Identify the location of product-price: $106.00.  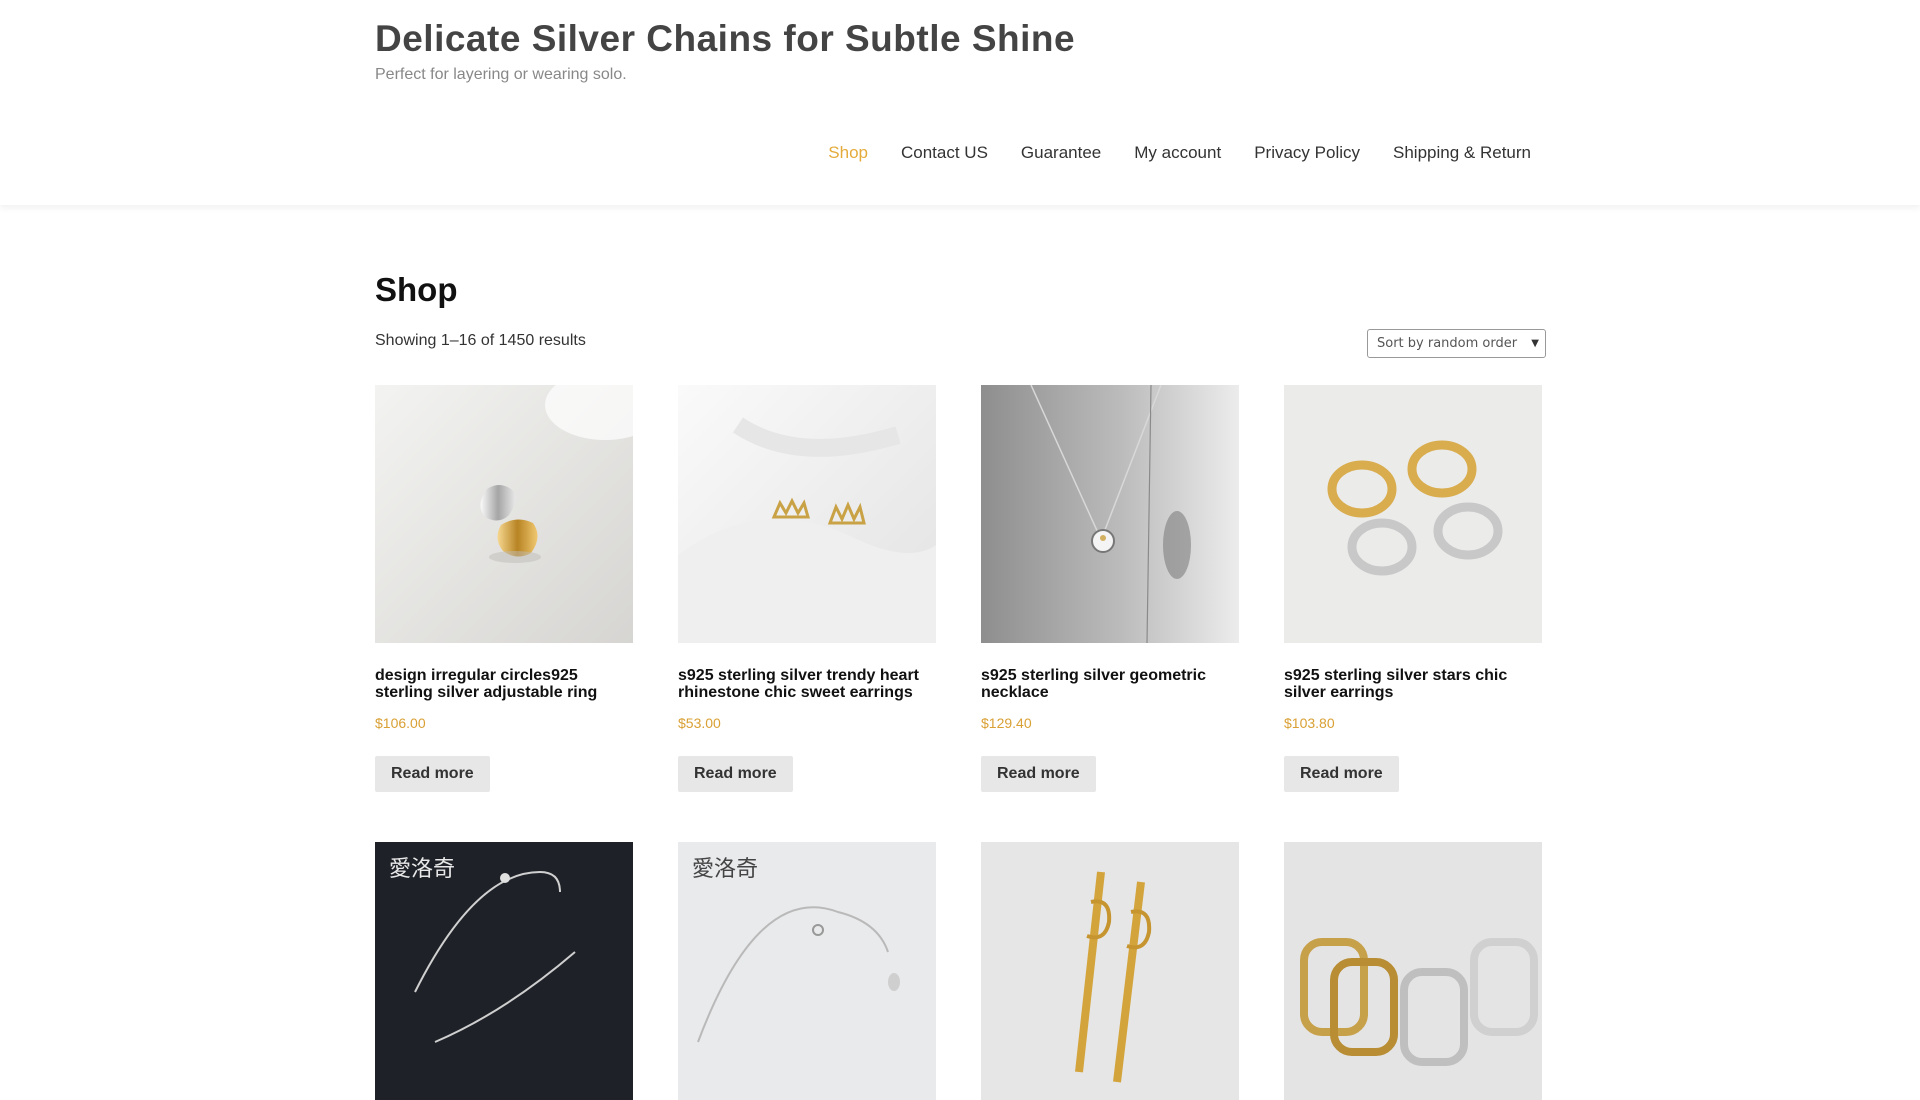
(400, 723).